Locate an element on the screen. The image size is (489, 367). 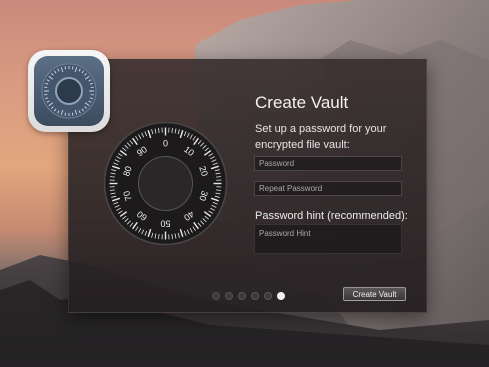
repeat-password-field is located at coordinates (328, 188).